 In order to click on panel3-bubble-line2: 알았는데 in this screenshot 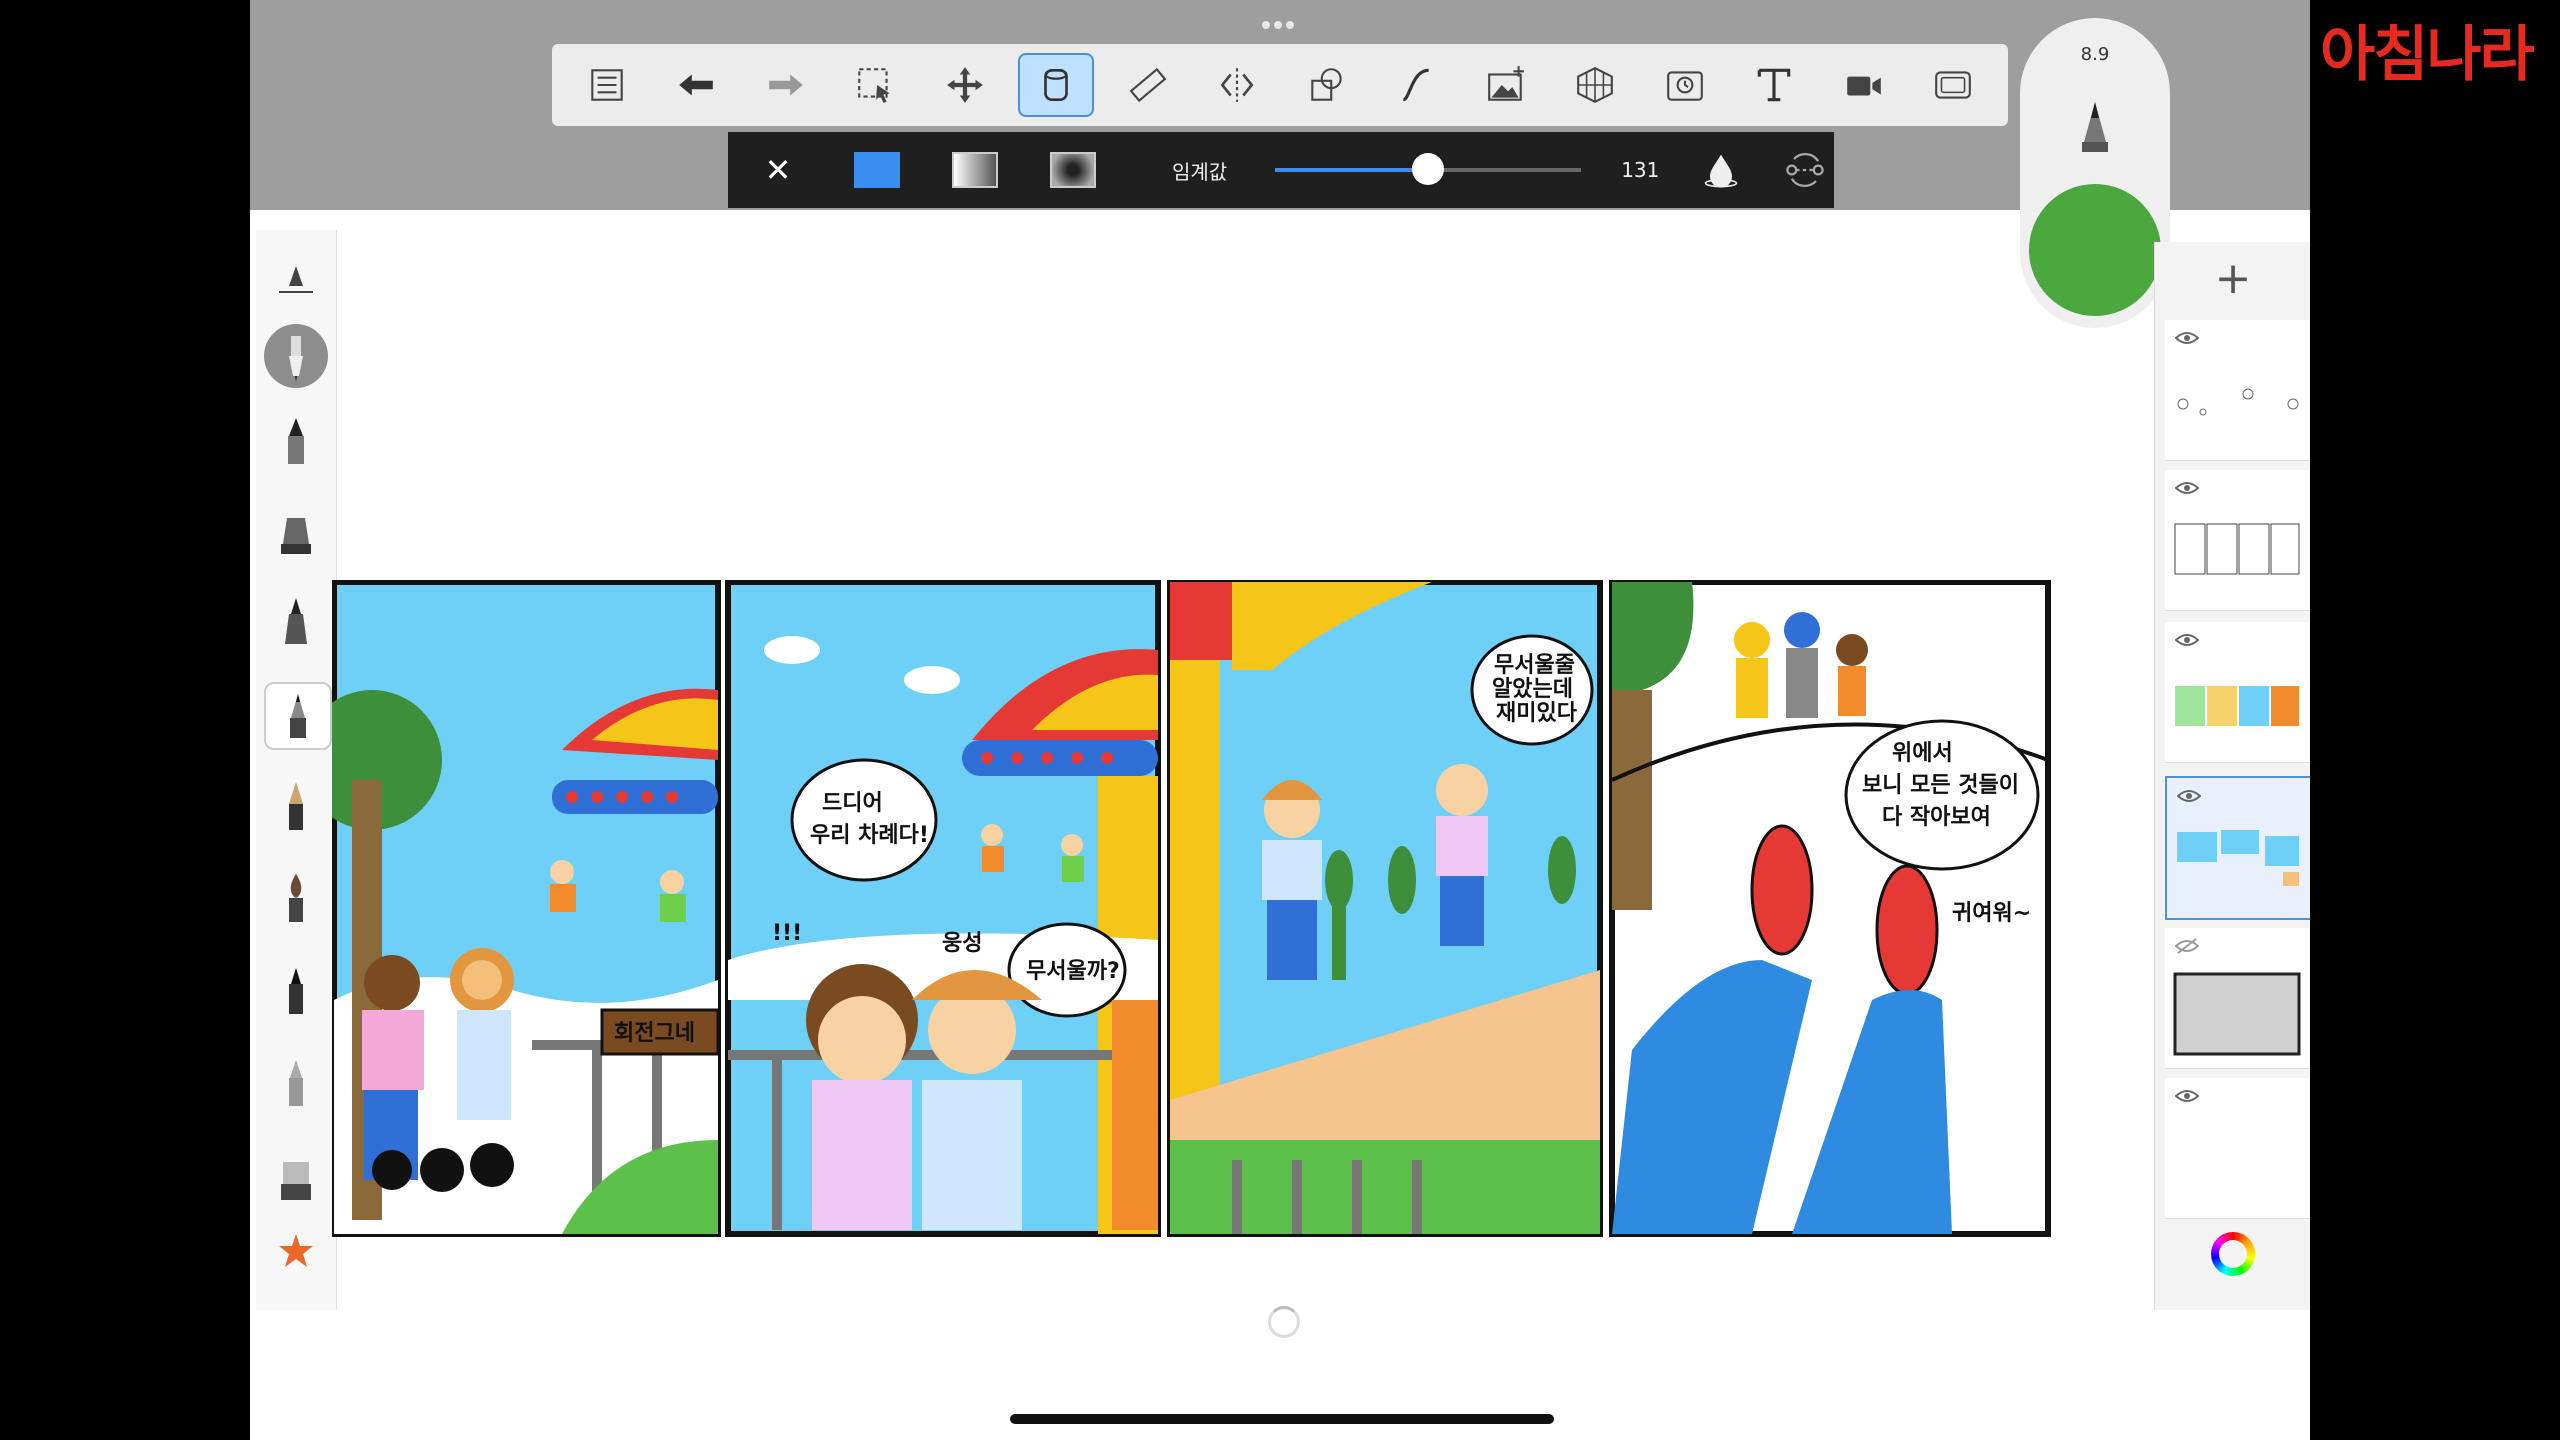, I will do `click(1532, 689)`.